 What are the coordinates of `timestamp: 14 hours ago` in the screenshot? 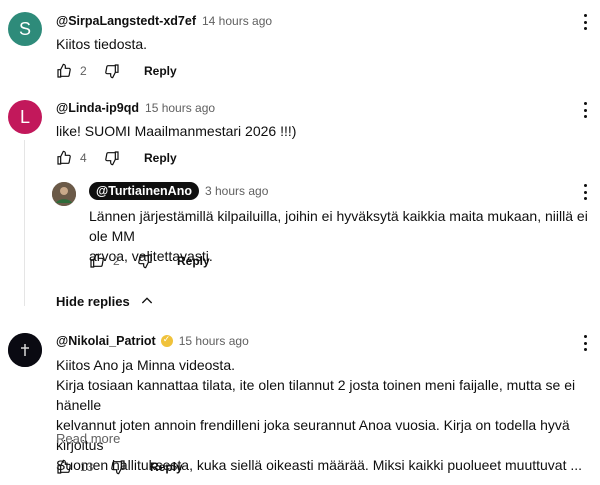 It's located at (237, 21).